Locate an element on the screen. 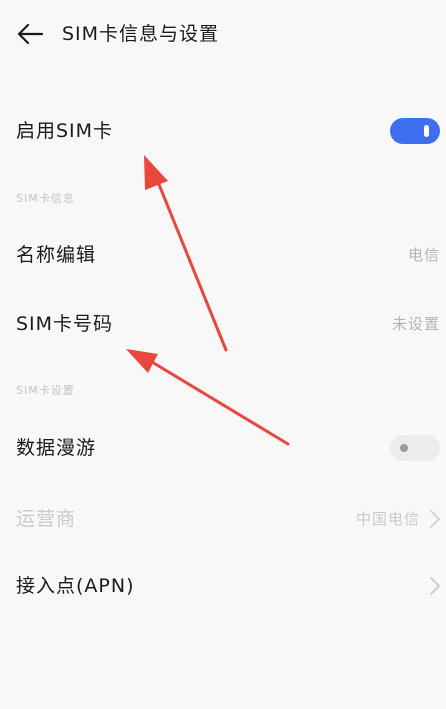 The width and height of the screenshot is (446, 709). sim-number-value: 未设置 is located at coordinates (415, 324).